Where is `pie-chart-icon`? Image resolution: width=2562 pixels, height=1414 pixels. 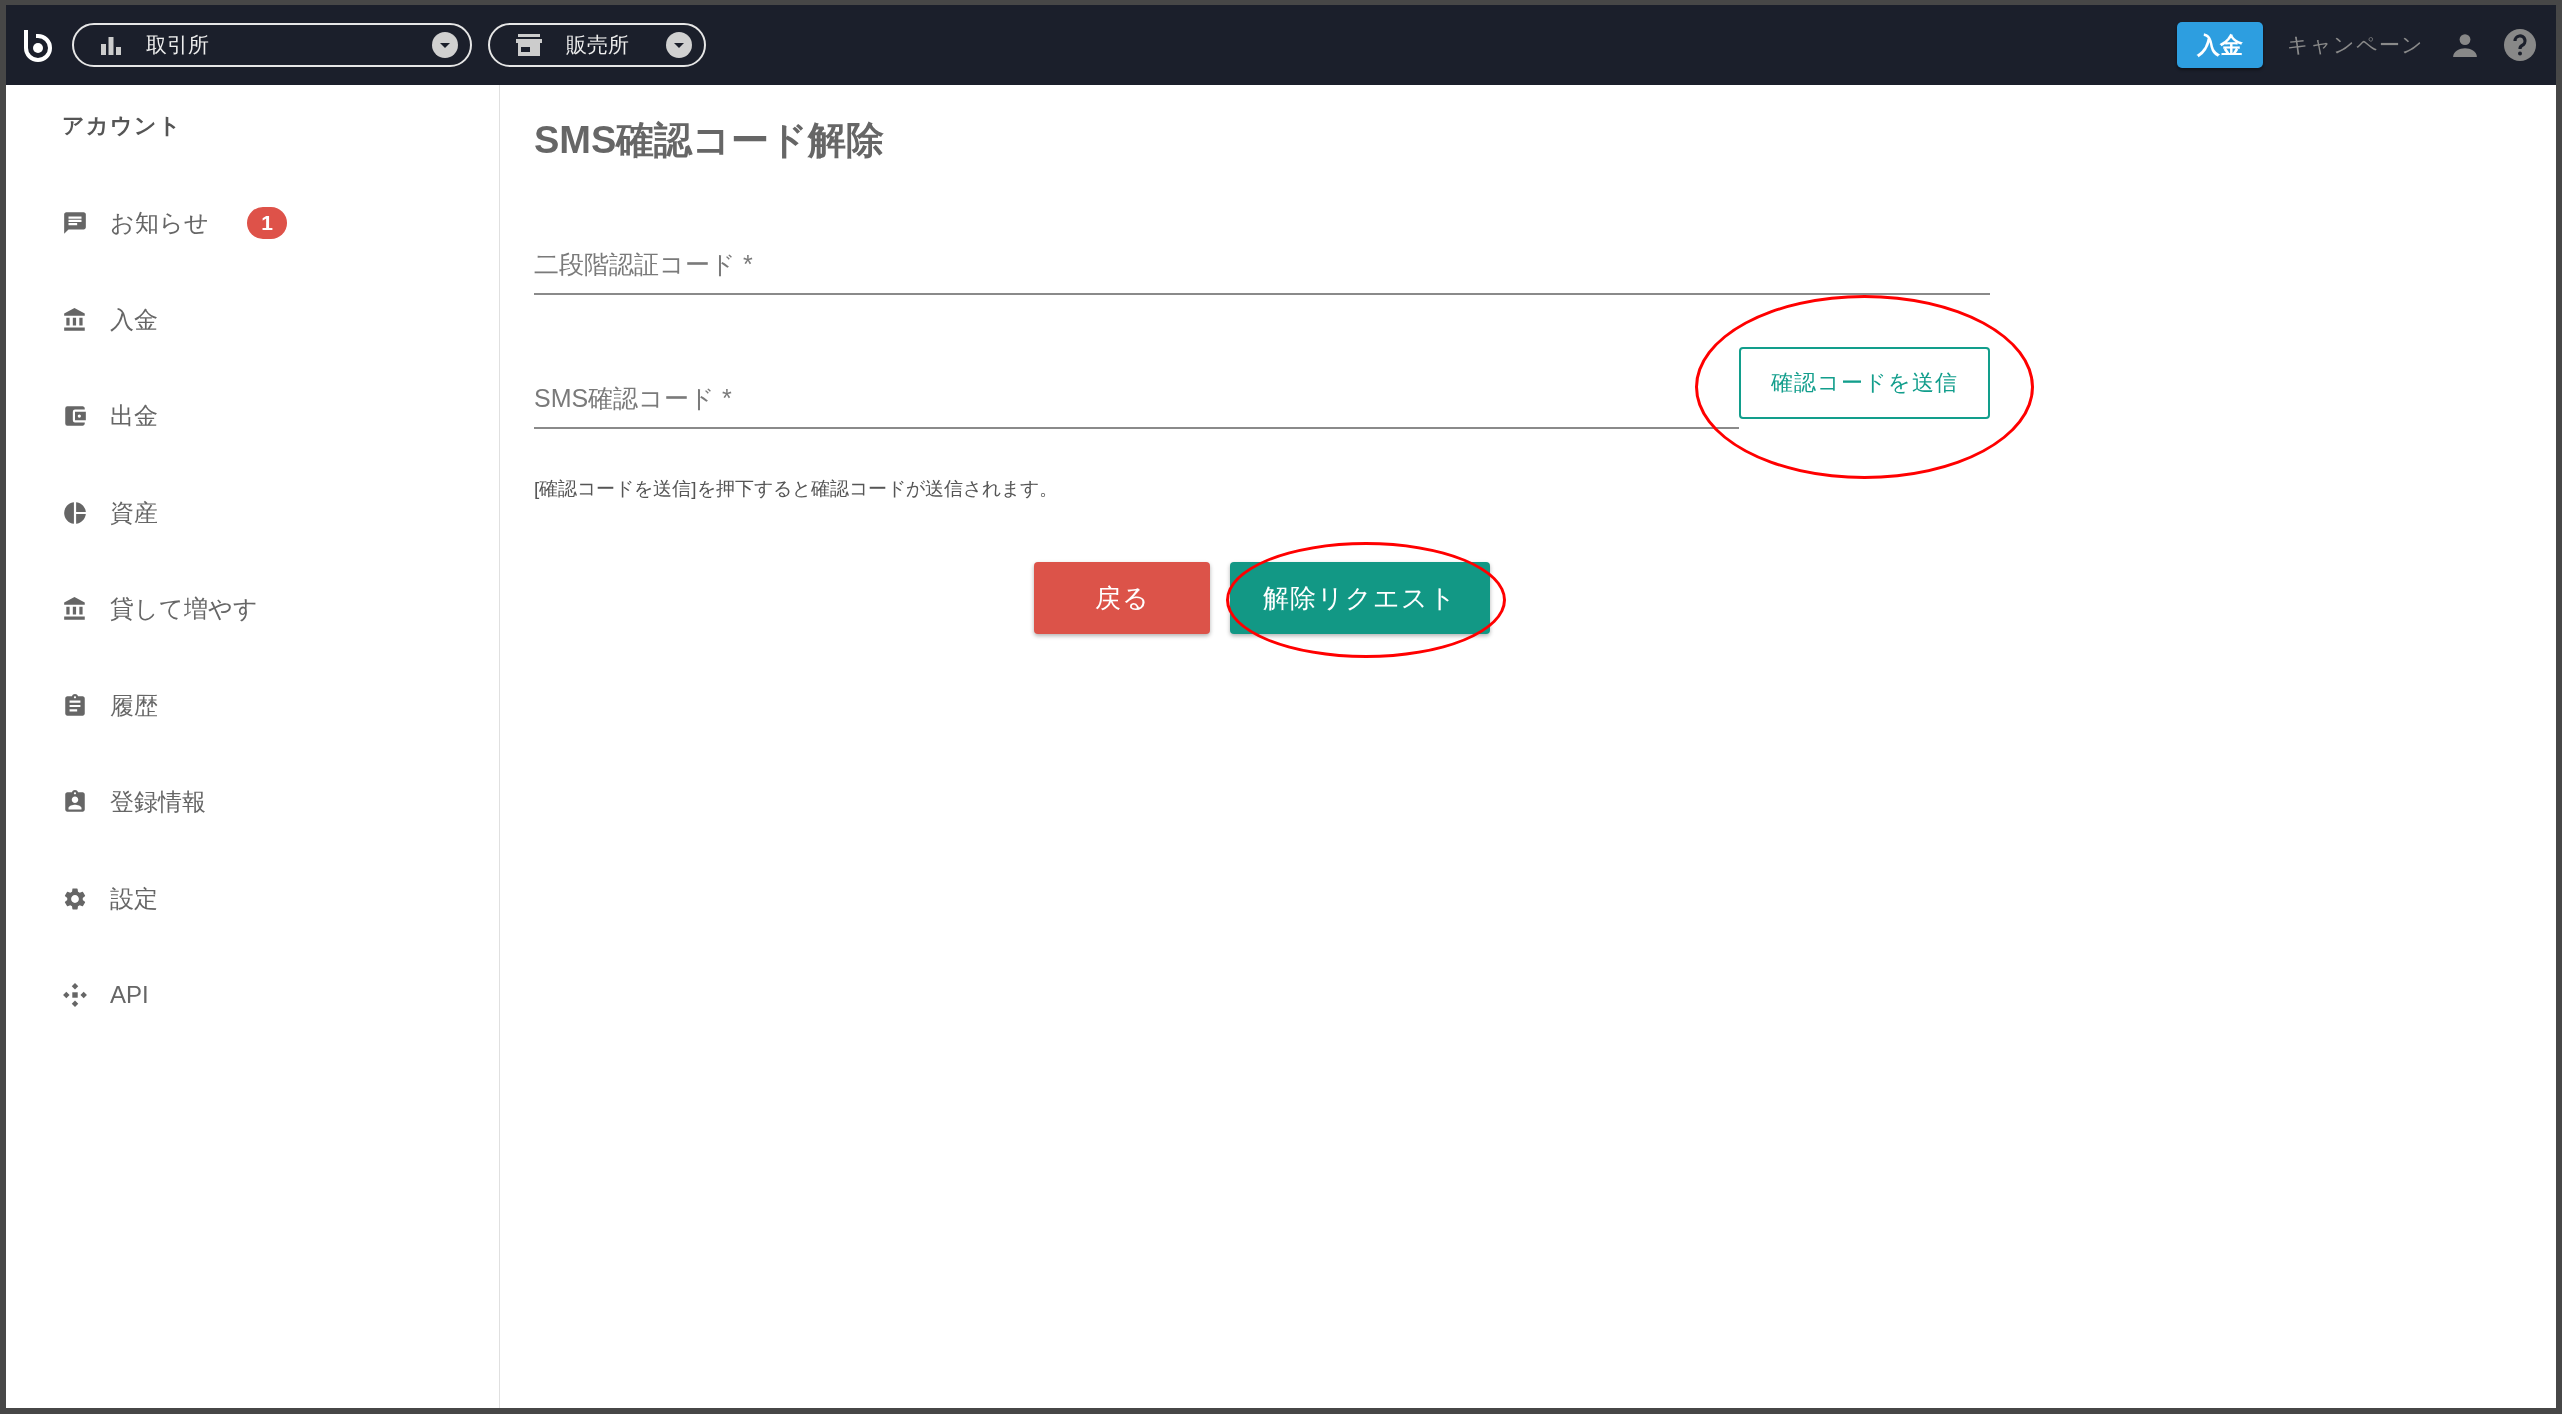 pie-chart-icon is located at coordinates (75, 512).